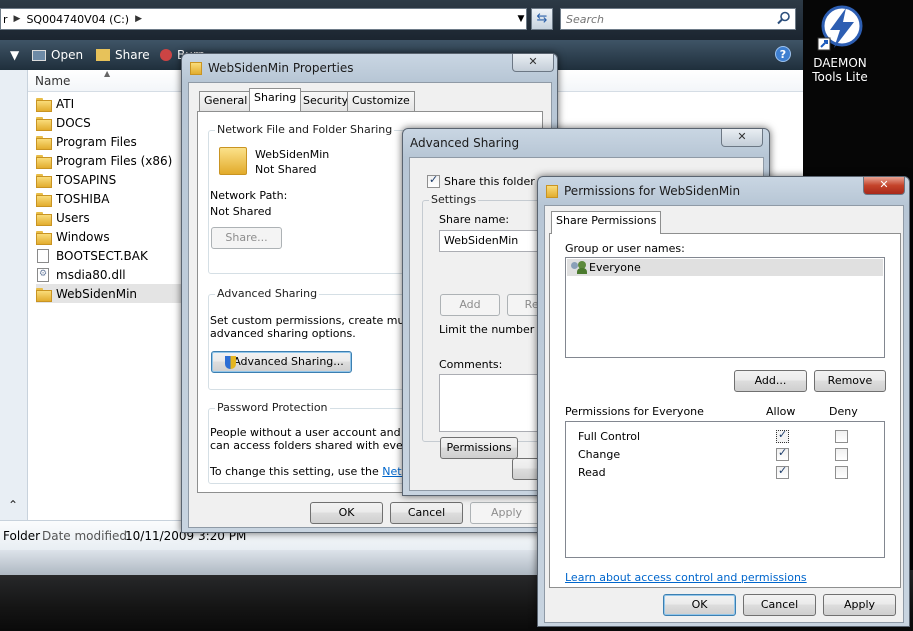  Describe the element at coordinates (230, 362) in the screenshot. I see `uac-shield-icon` at that location.